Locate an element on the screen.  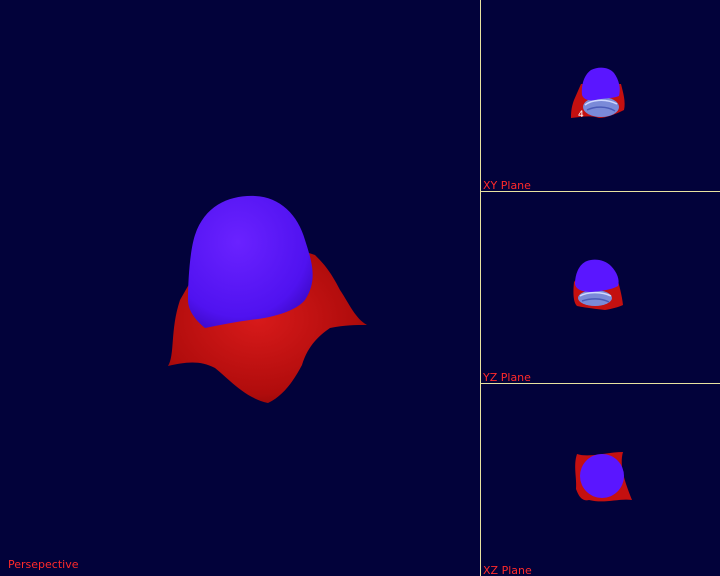
perspective-mesh is located at coordinates (267, 299).